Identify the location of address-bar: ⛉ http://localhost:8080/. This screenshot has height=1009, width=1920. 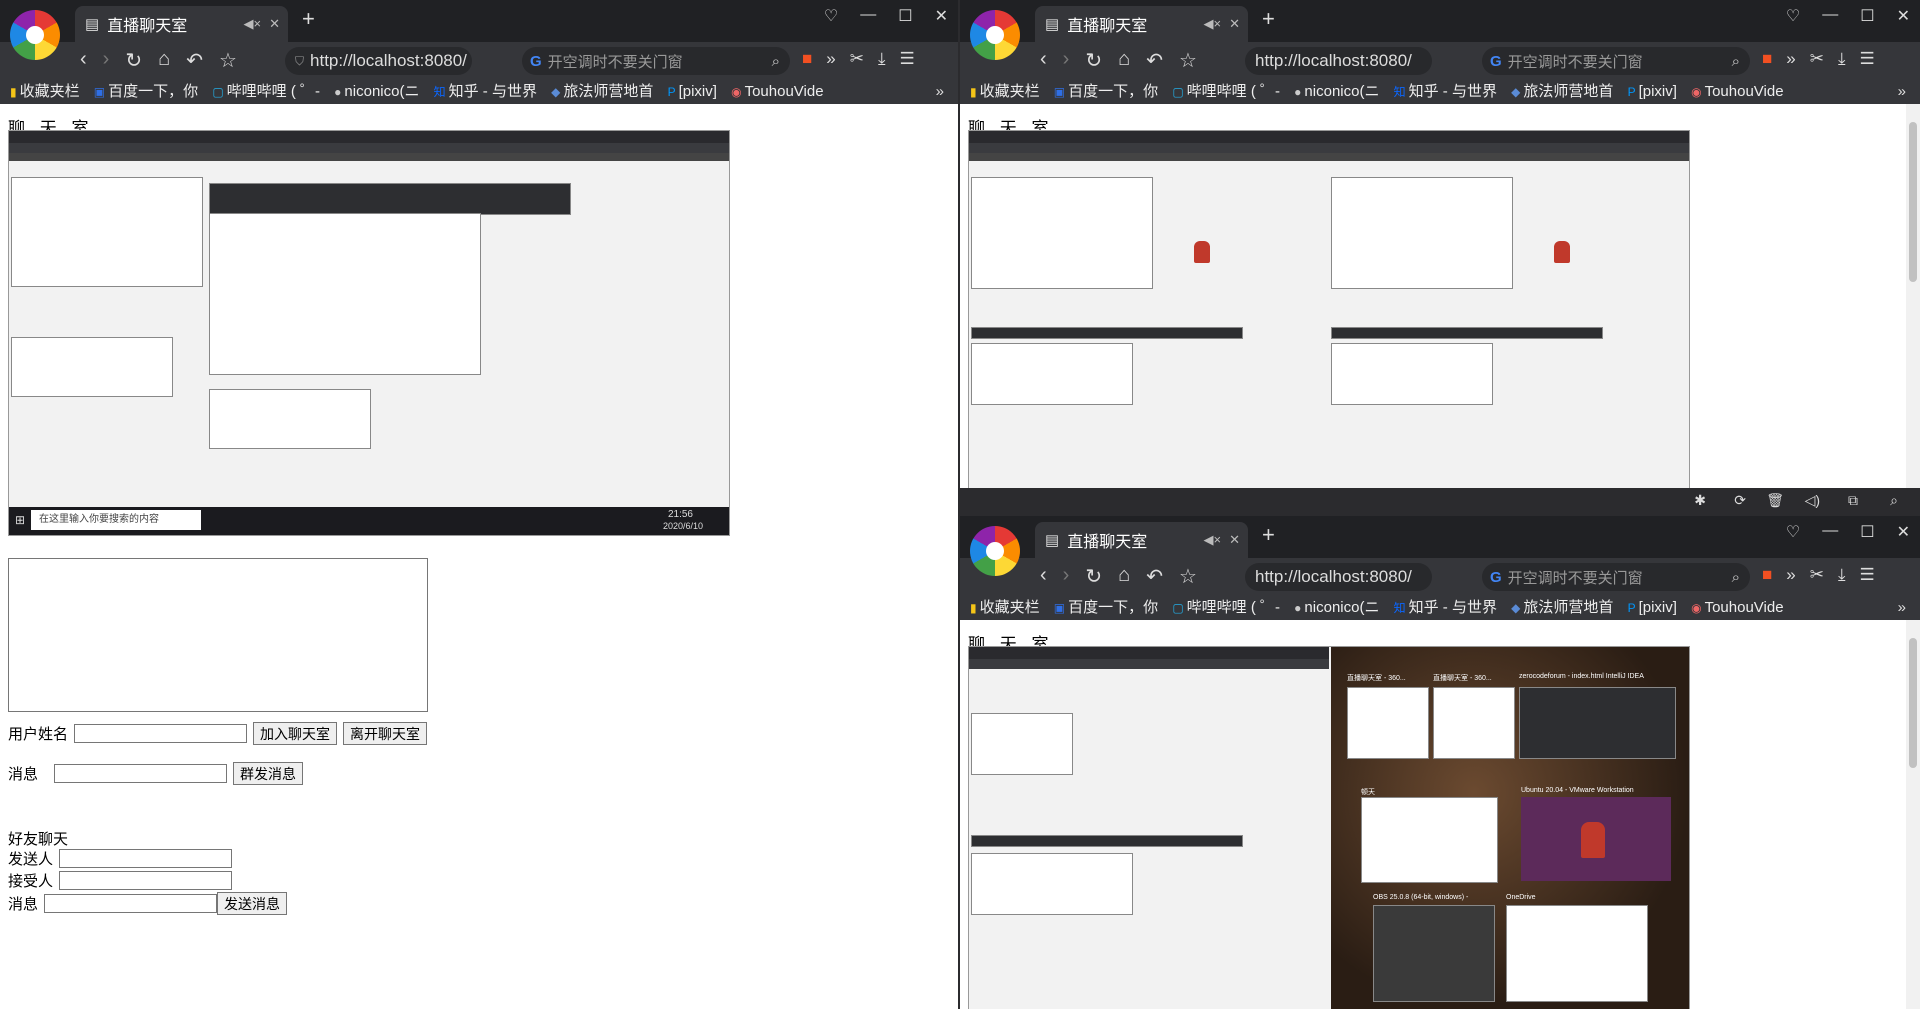
(378, 61).